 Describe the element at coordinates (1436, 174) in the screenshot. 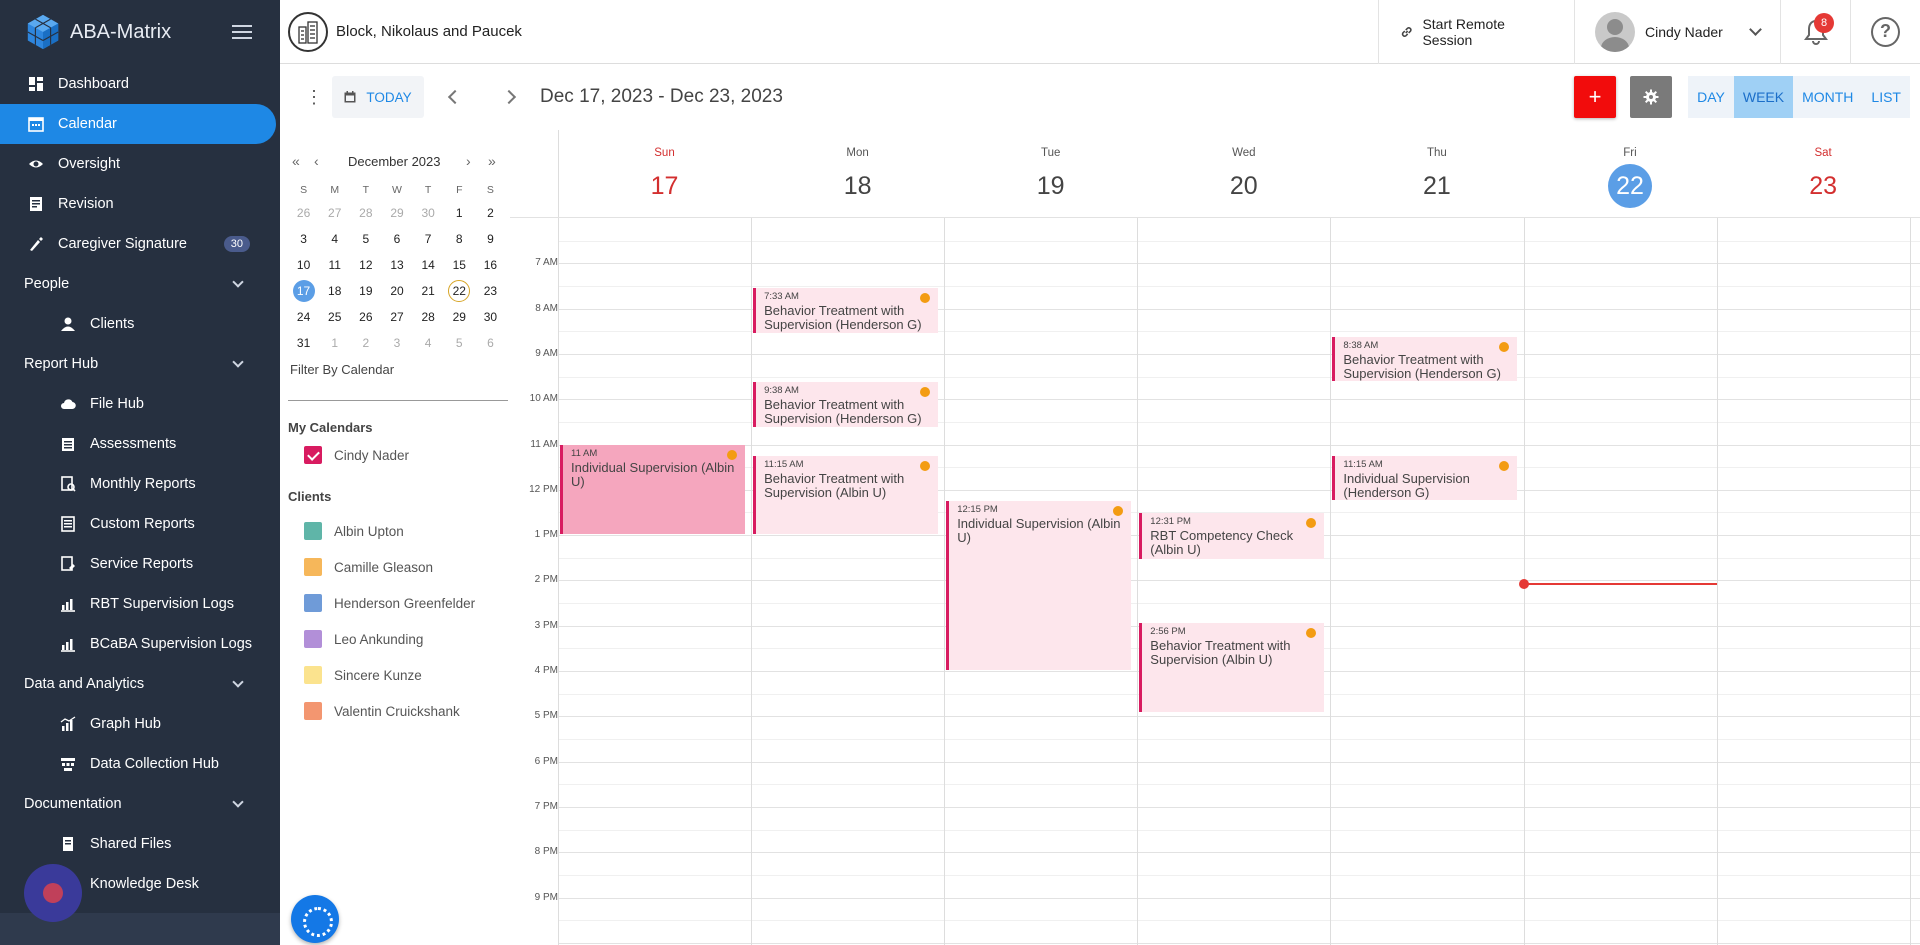

I see `day-column-header: Thu 21` at that location.